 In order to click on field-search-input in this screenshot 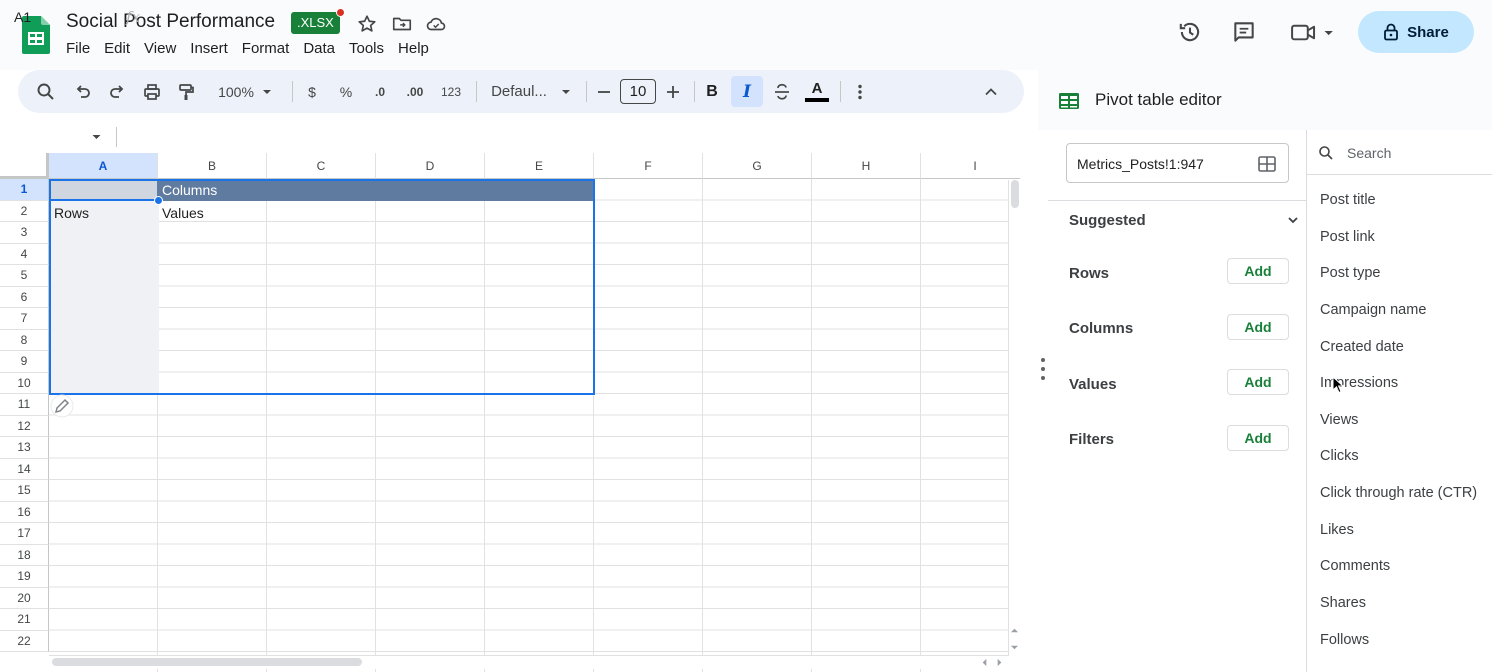, I will do `click(1417, 153)`.